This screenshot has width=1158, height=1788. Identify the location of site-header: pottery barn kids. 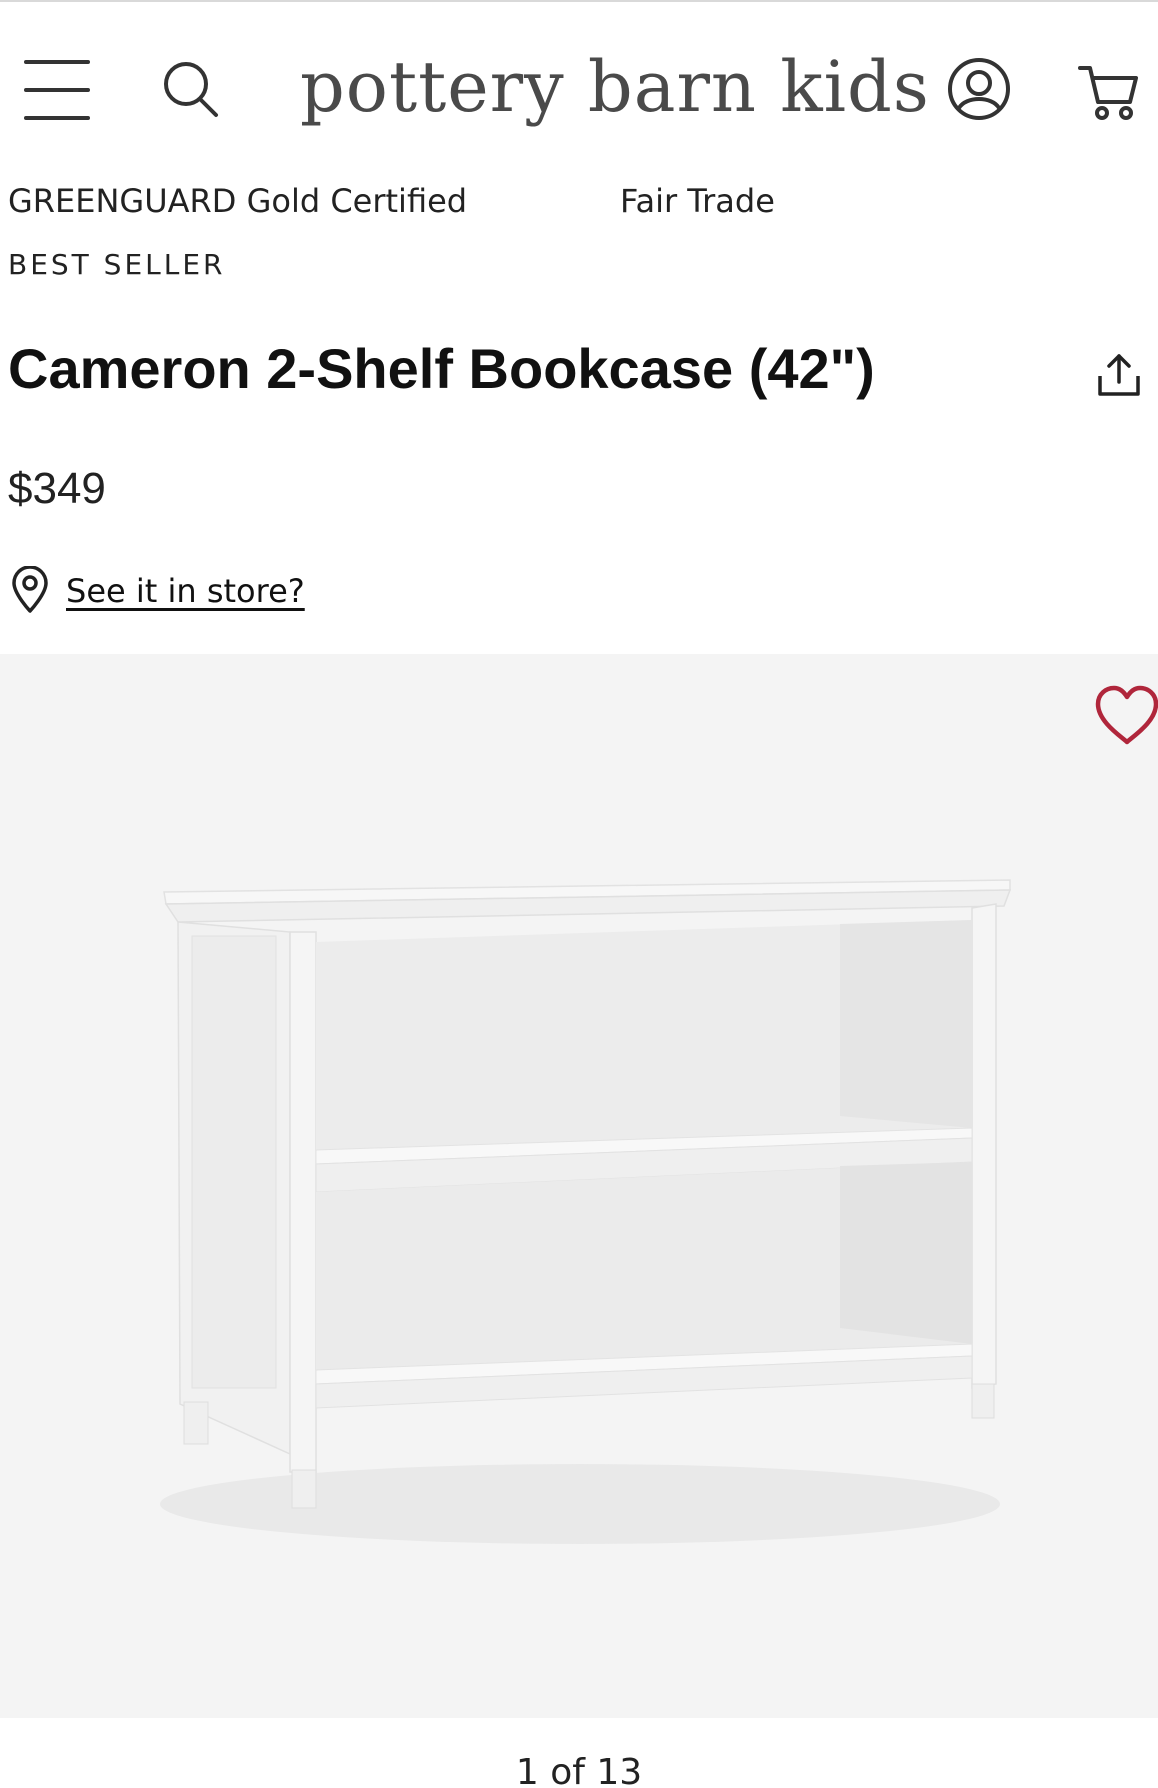
(579, 87).